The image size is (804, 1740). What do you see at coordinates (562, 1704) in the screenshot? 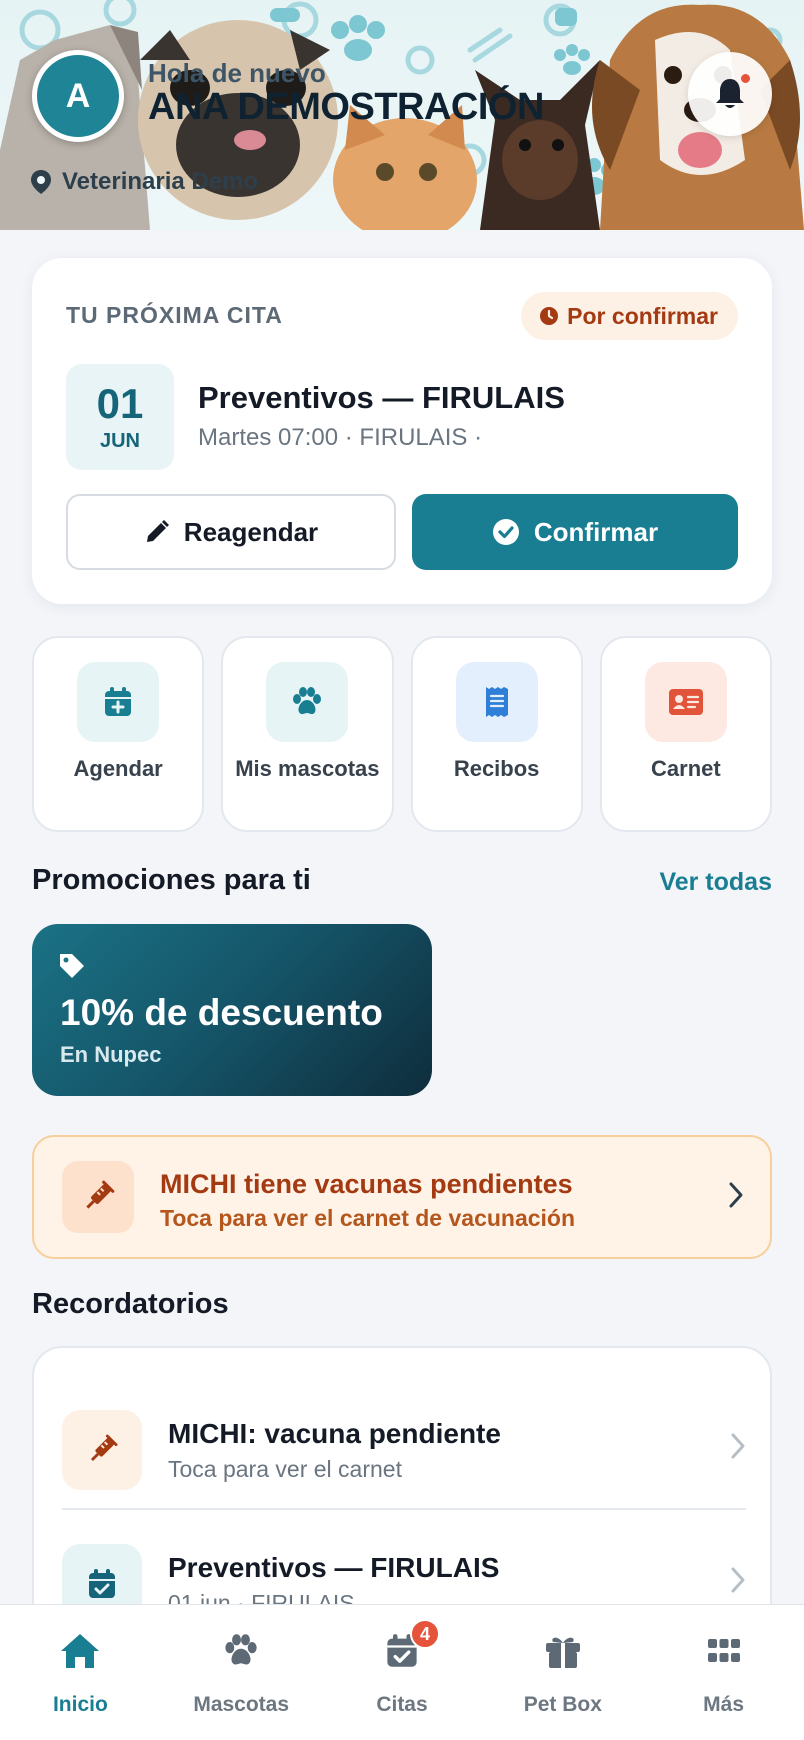
I see `nav-label: Pet Box` at bounding box center [562, 1704].